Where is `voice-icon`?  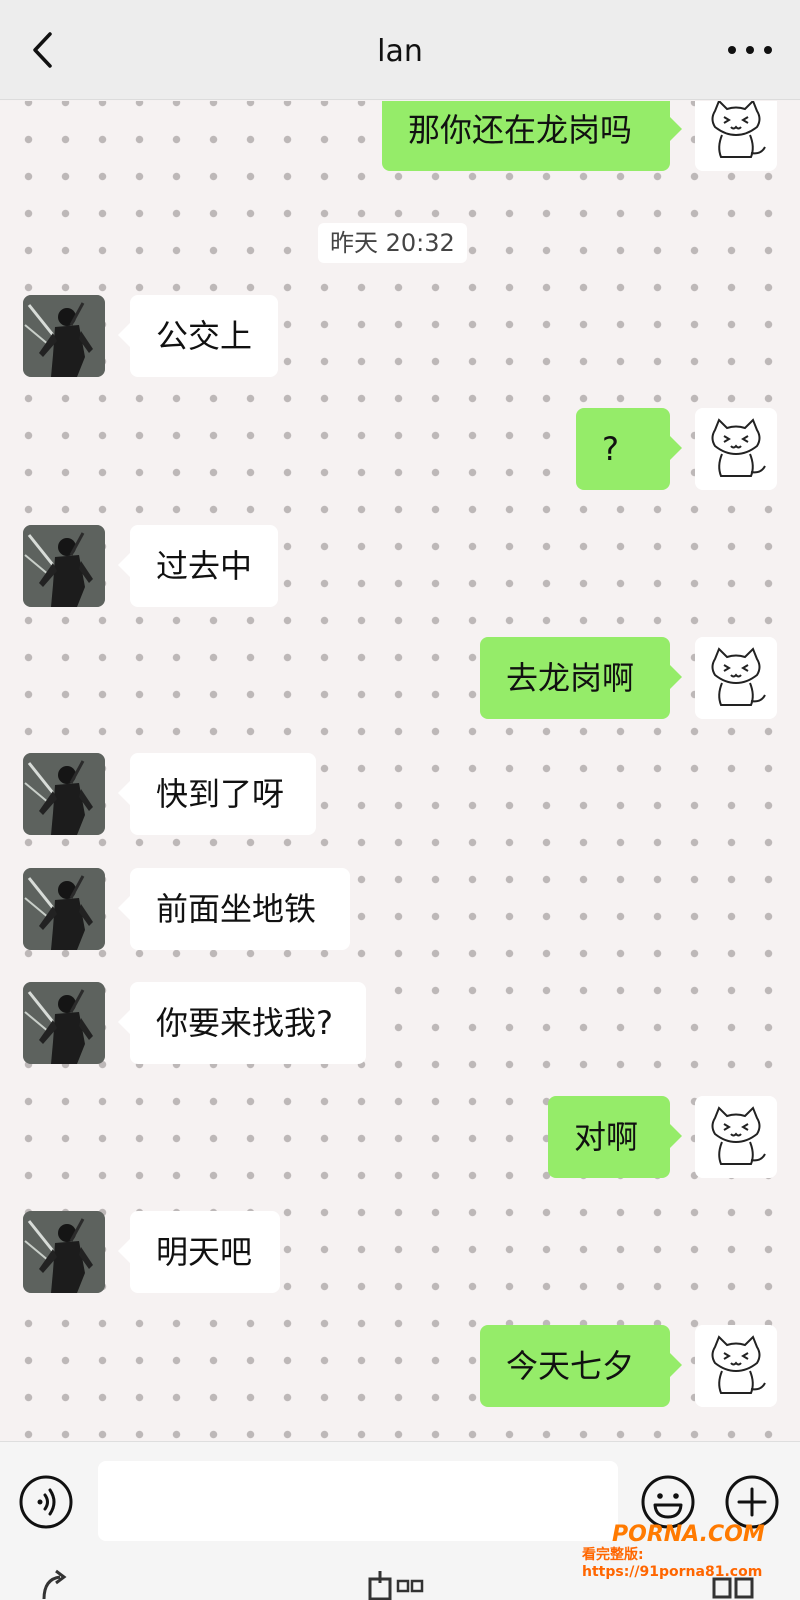 voice-icon is located at coordinates (46, 1502).